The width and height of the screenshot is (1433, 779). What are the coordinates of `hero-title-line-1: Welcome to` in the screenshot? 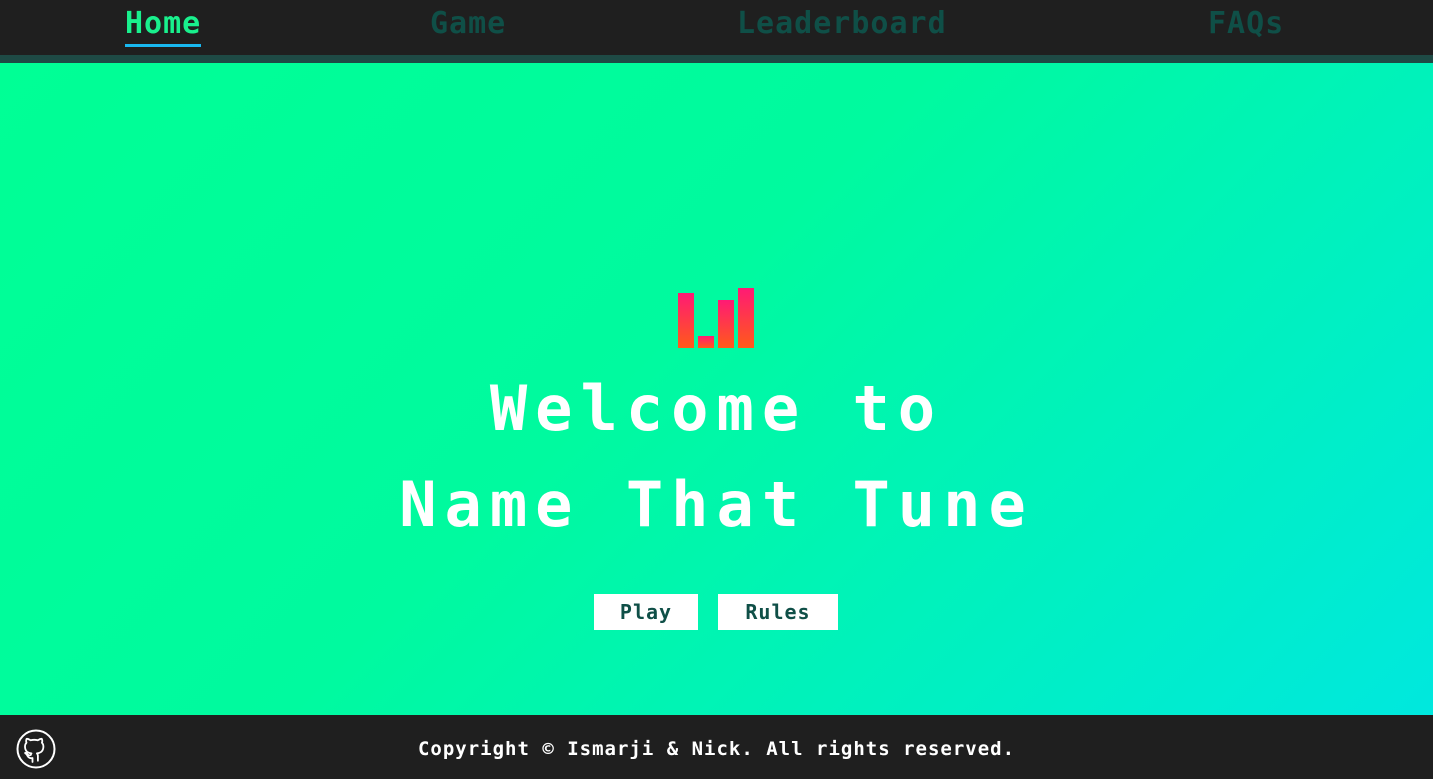 It's located at (716, 408).